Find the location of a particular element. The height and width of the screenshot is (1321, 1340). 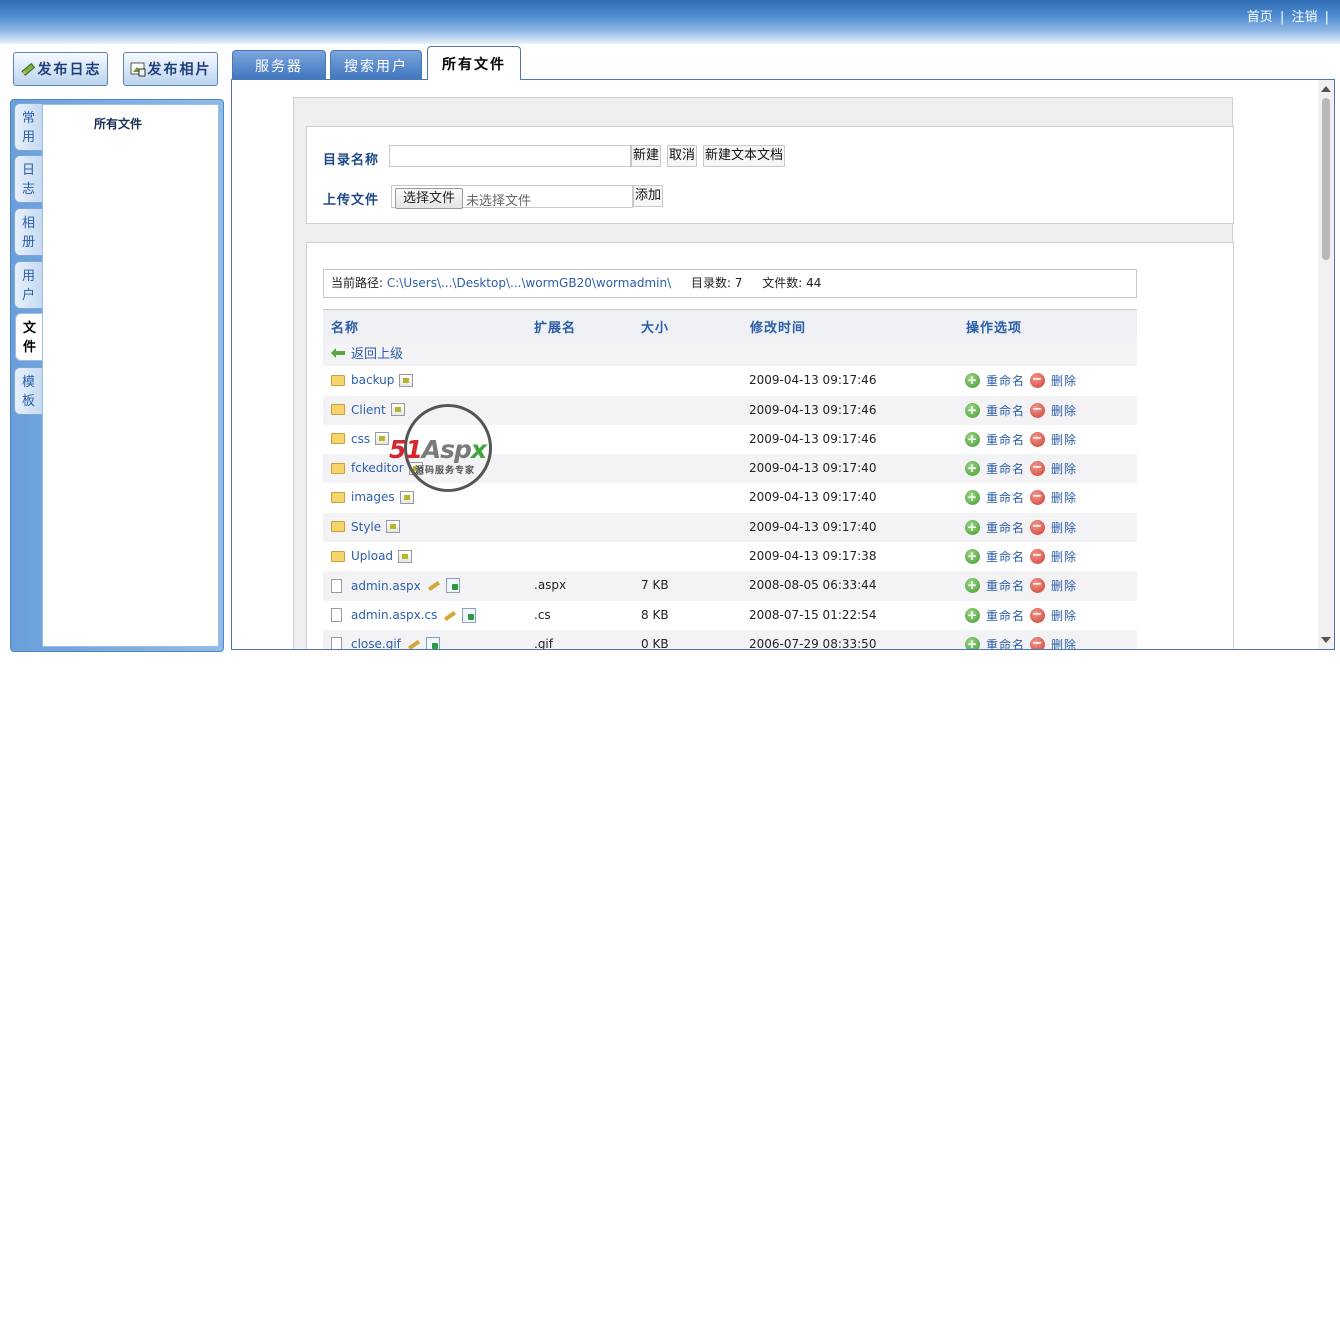

add-button: 添加 is located at coordinates (648, 196).